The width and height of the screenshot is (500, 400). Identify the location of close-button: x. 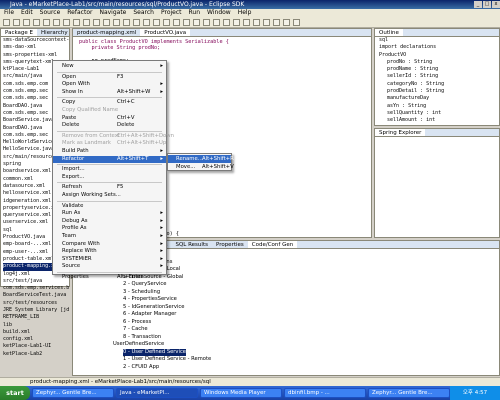
(496, 4).